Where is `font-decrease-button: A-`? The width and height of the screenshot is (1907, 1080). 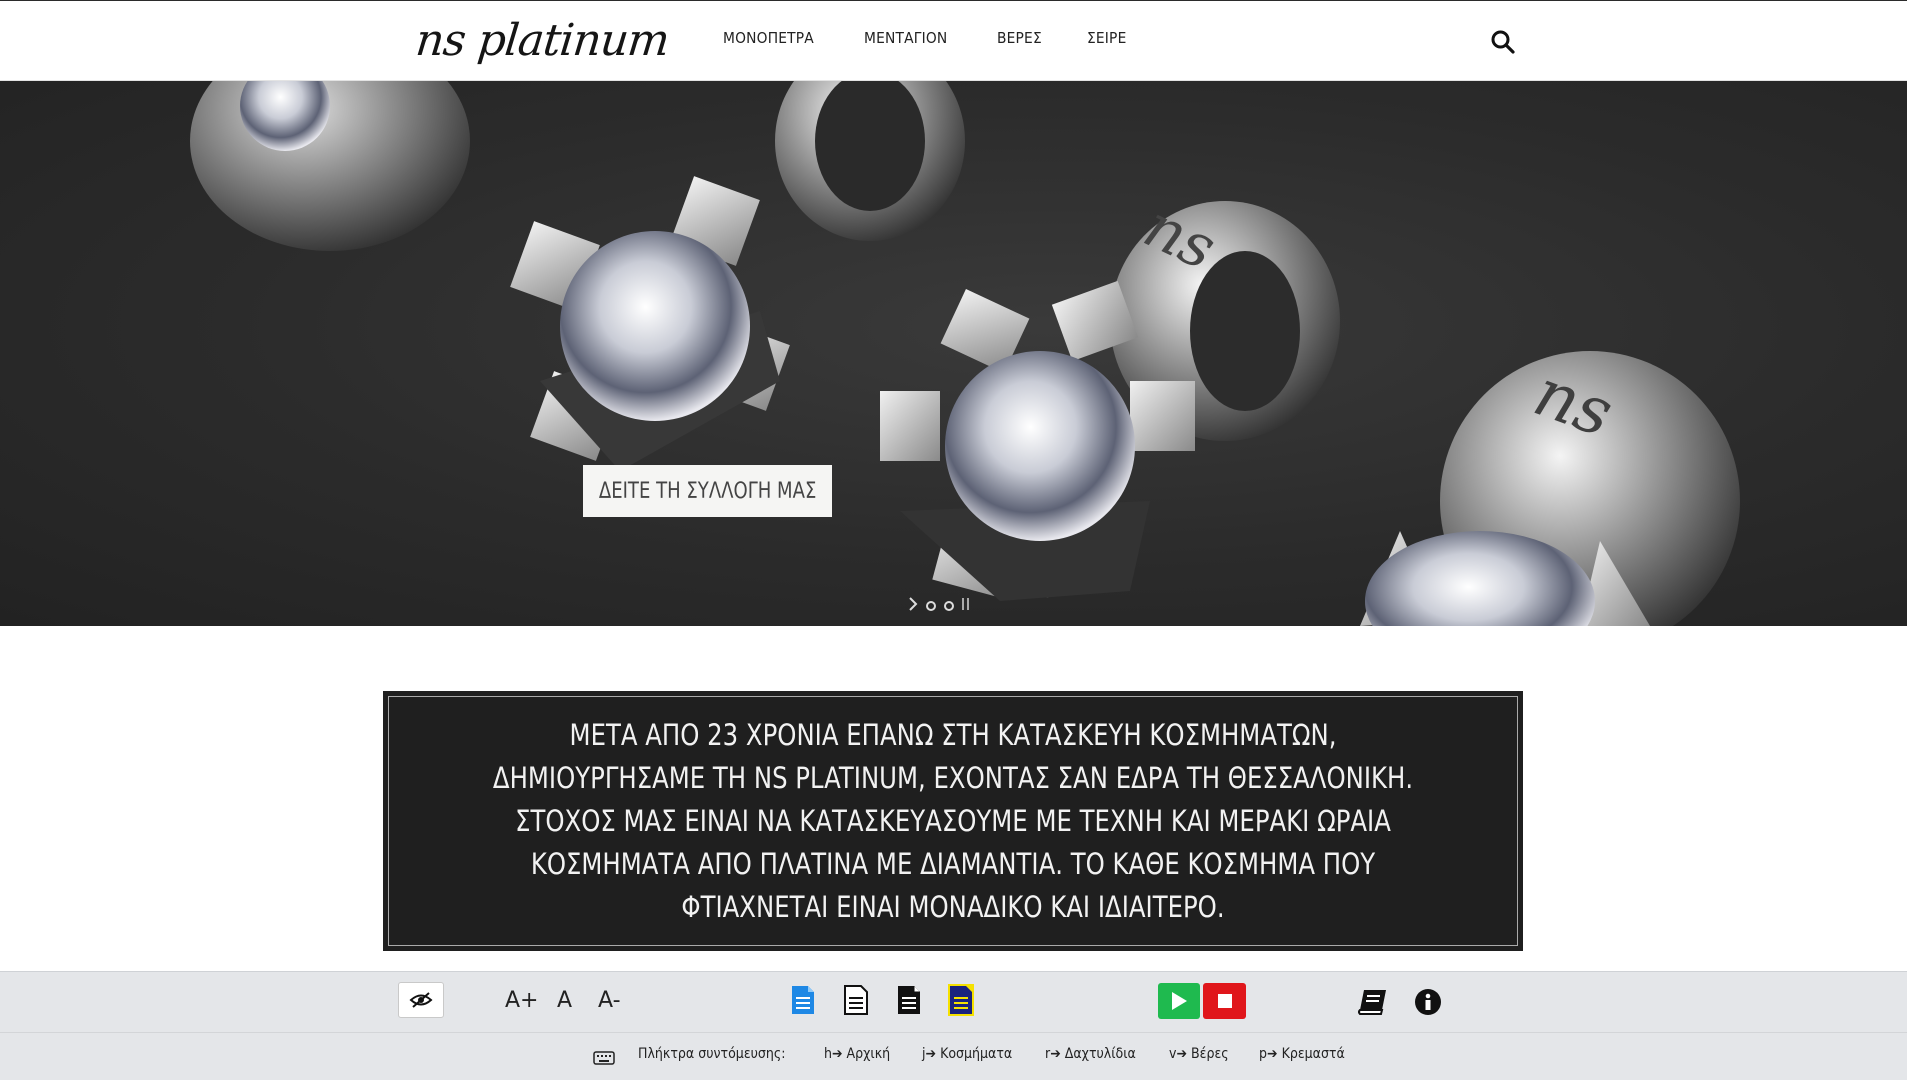 font-decrease-button: A- is located at coordinates (609, 1000).